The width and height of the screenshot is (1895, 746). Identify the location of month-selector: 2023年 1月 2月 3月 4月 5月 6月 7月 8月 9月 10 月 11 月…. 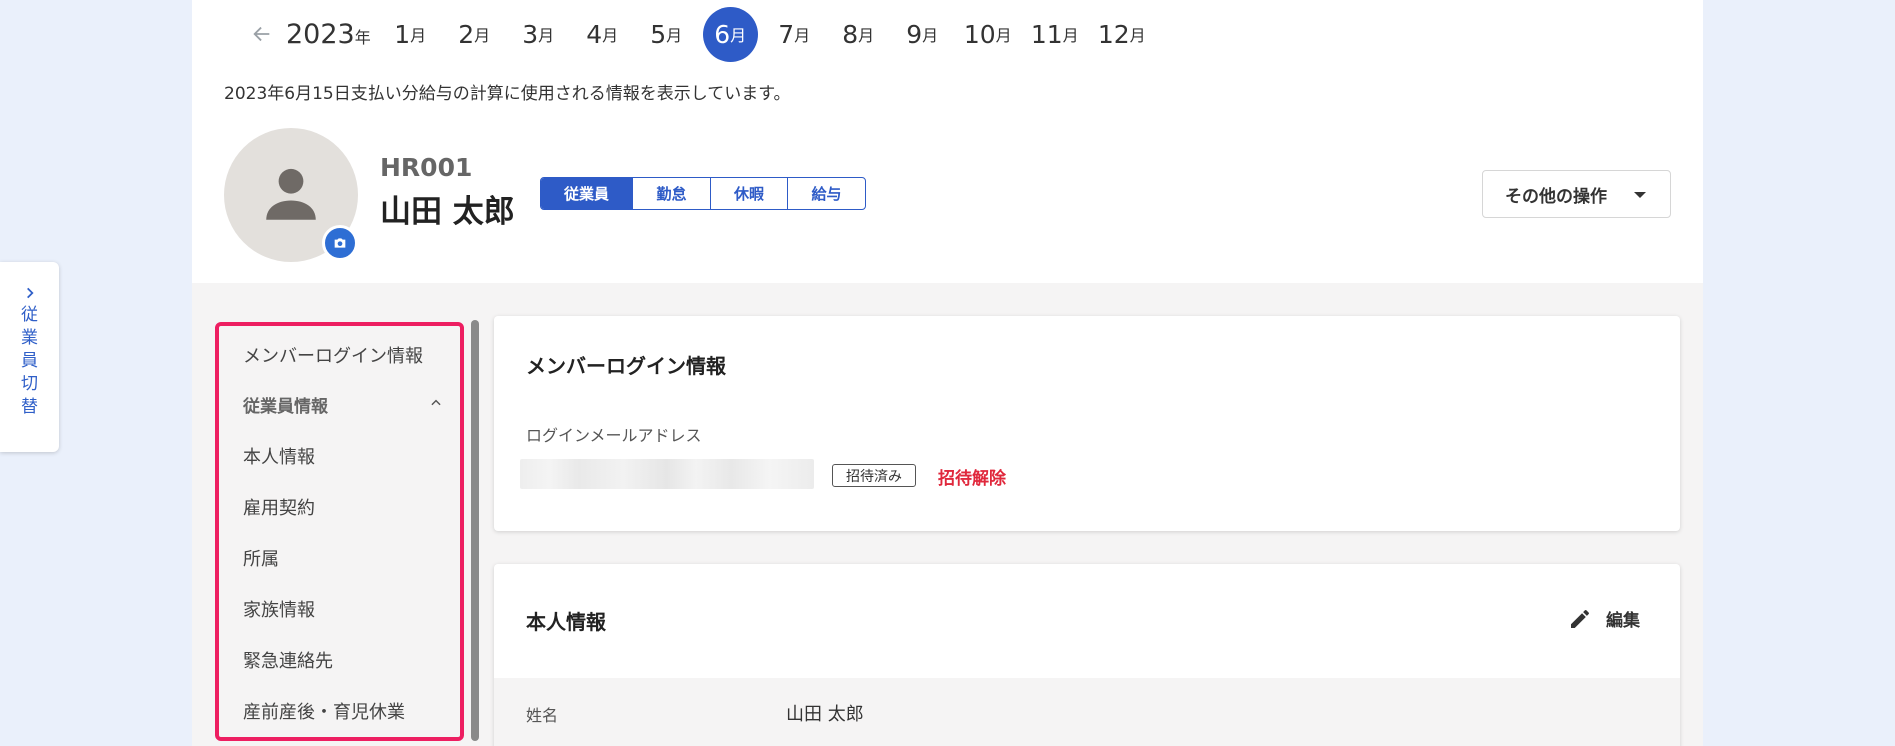
(701, 34).